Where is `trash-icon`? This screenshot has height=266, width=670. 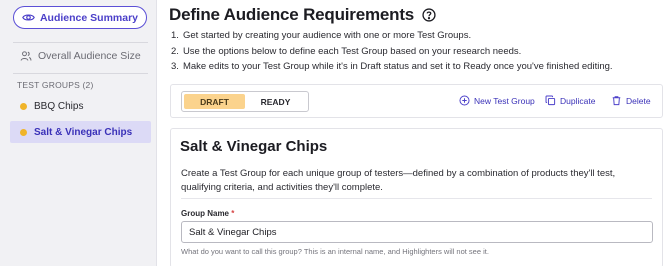 trash-icon is located at coordinates (616, 101).